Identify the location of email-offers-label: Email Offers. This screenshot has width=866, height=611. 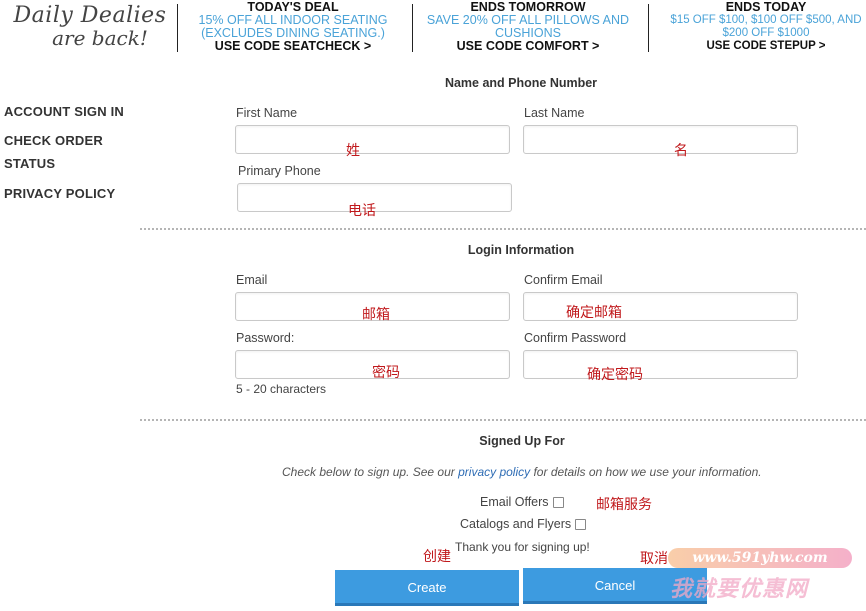
(514, 502).